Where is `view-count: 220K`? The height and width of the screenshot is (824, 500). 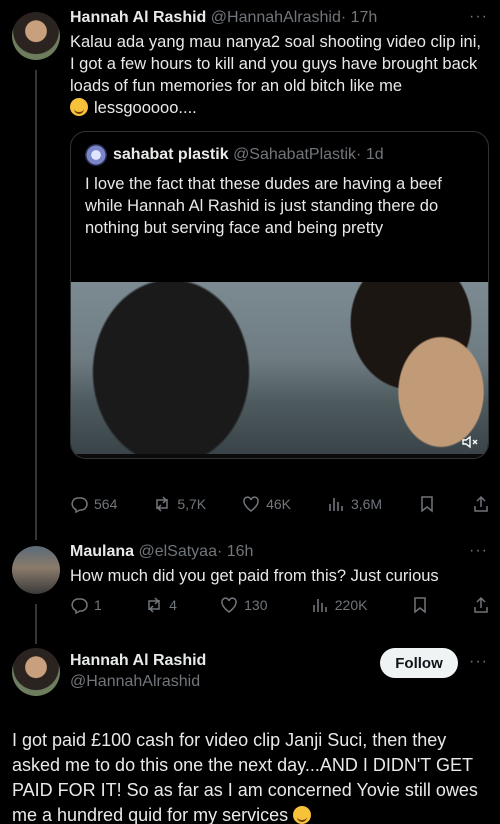 view-count: 220K is located at coordinates (351, 605).